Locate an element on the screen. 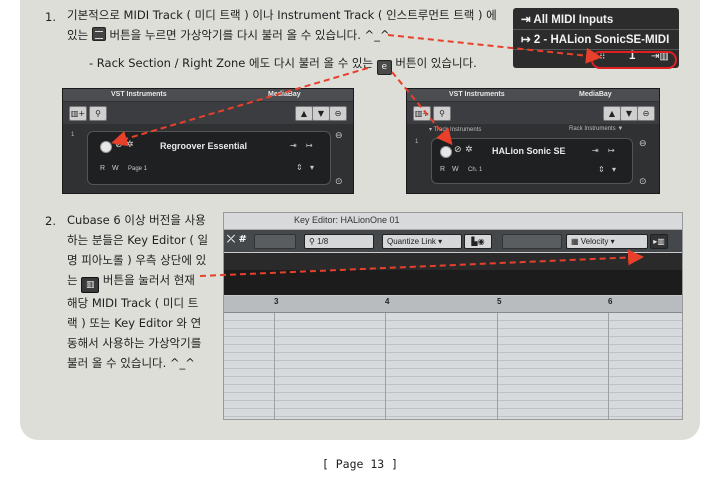 The height and width of the screenshot is (487, 720). step1-line2: 있는 버튼을 누르면 가상악기를 다시 불러 올 수 있습니다. ^_^ is located at coordinates (228, 35).